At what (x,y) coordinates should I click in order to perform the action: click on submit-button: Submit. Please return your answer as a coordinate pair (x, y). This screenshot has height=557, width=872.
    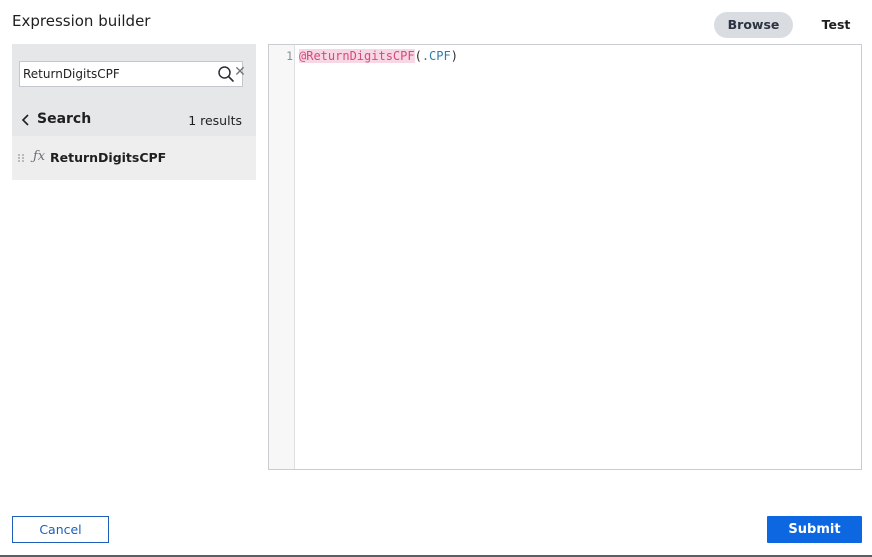
    Looking at the image, I should click on (814, 529).